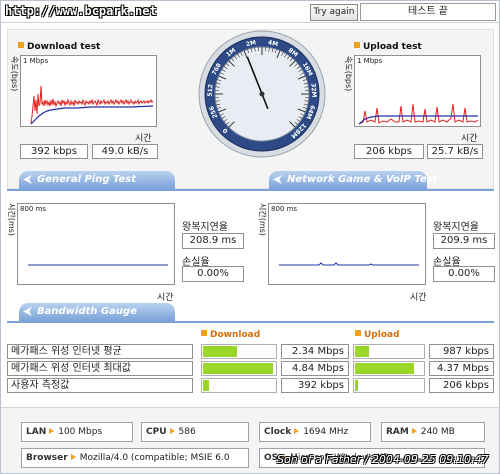  Describe the element at coordinates (100, 351) in the screenshot. I see `bandwidth-row-label: 메가패스 위성 인터넷 평균` at that location.